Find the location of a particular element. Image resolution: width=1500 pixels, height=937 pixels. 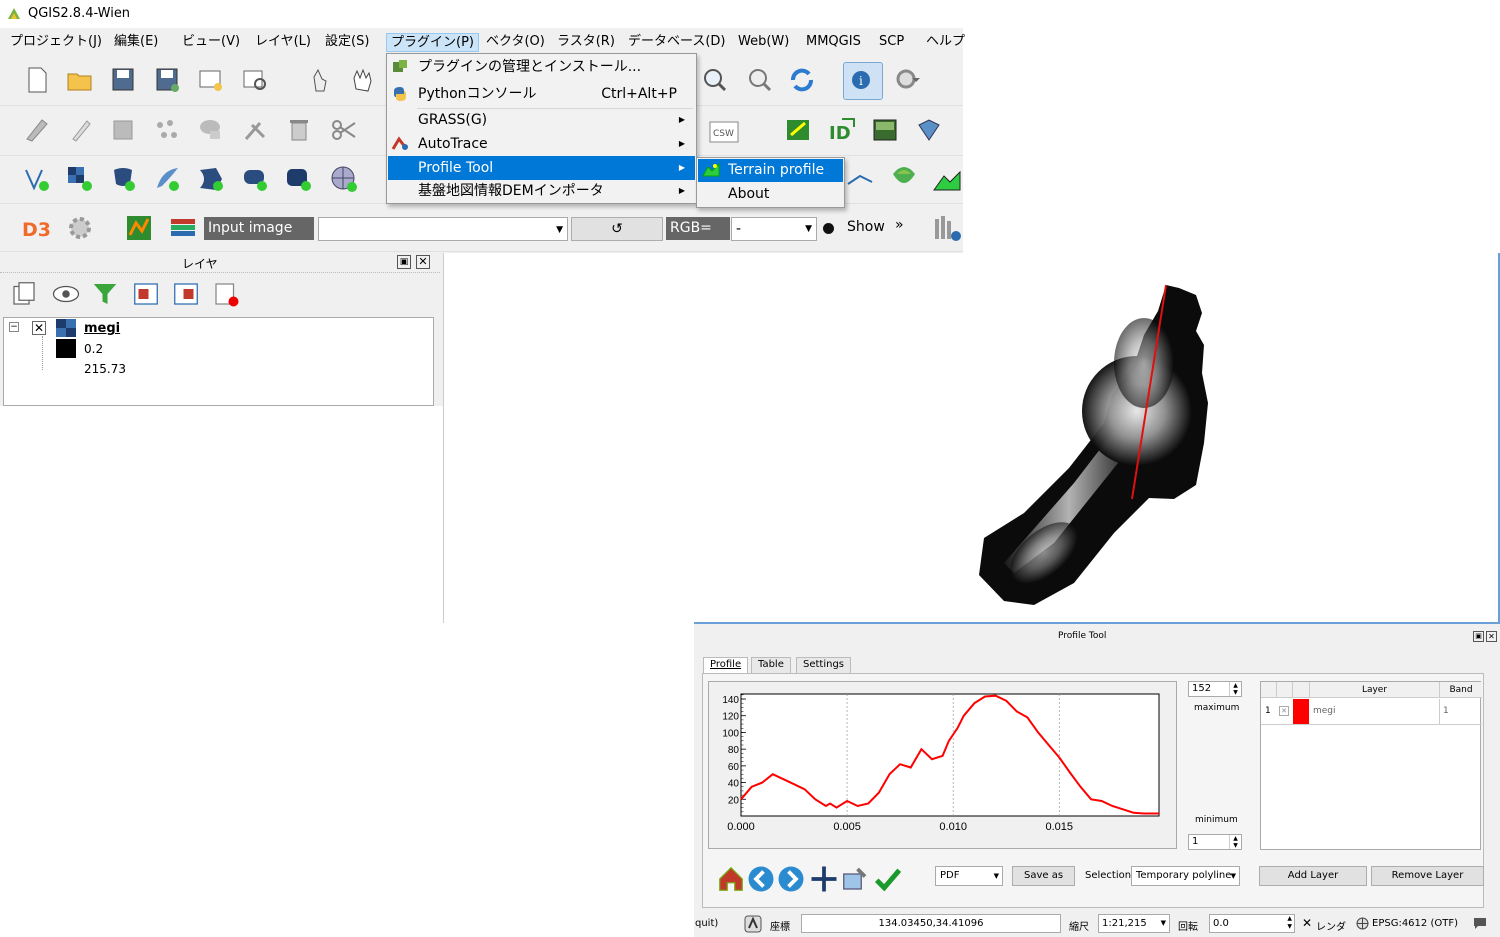

toggle-edit-icon is located at coordinates (80, 130).